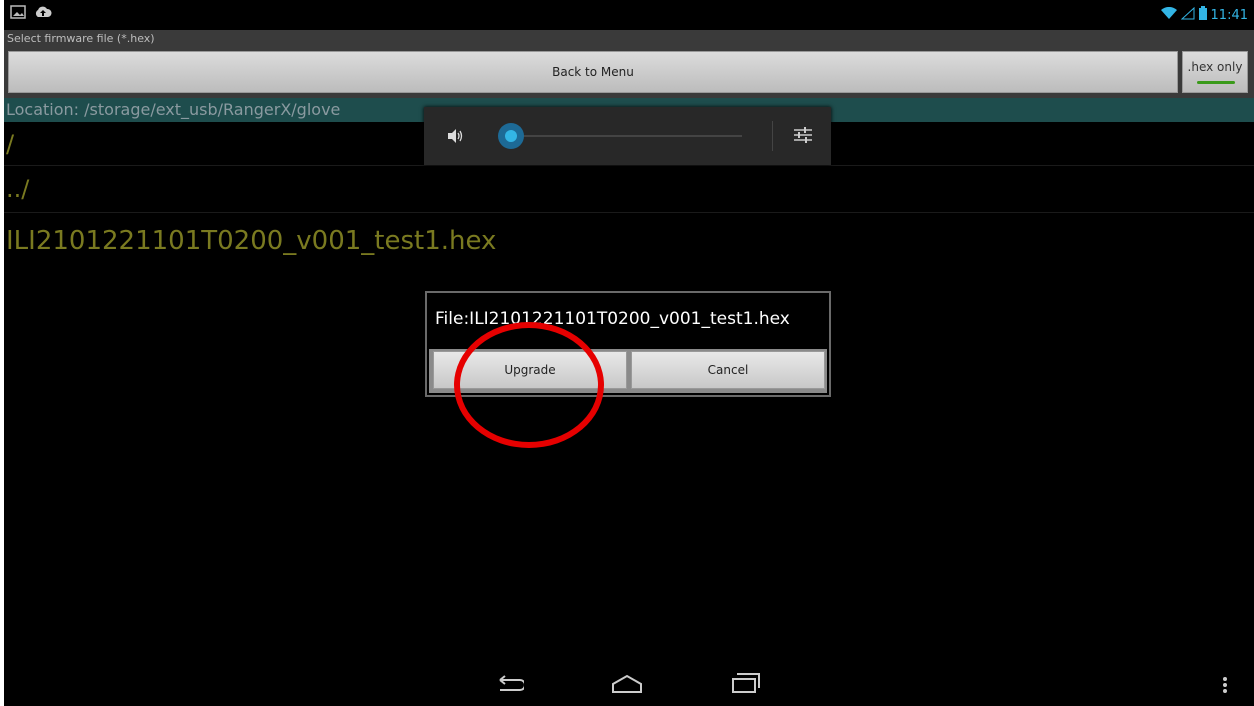 The width and height of the screenshot is (1254, 706). I want to click on volume-panel, so click(627, 136).